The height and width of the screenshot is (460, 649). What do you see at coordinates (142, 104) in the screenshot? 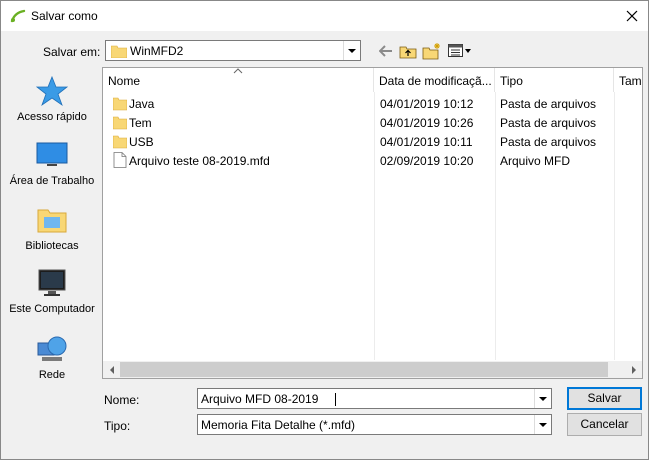
I see `file-name: Java` at bounding box center [142, 104].